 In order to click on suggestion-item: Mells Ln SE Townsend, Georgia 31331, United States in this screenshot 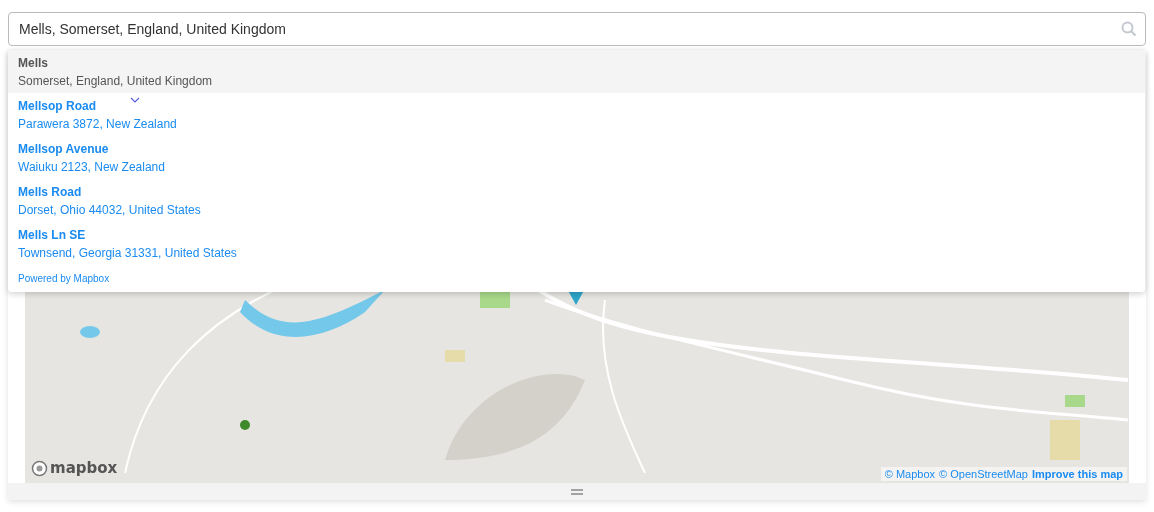, I will do `click(576, 243)`.